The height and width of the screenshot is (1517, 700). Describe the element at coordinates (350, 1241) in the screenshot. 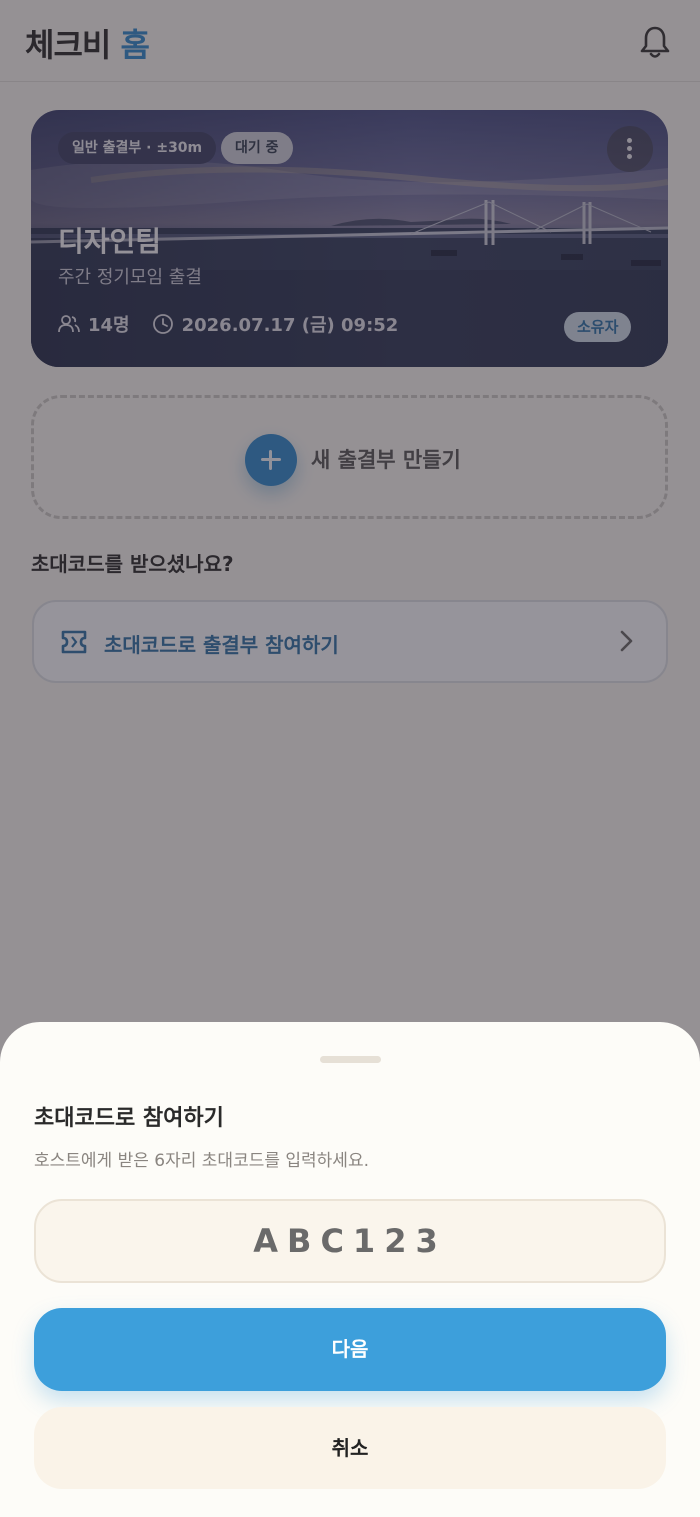

I see `invite-code-input` at that location.